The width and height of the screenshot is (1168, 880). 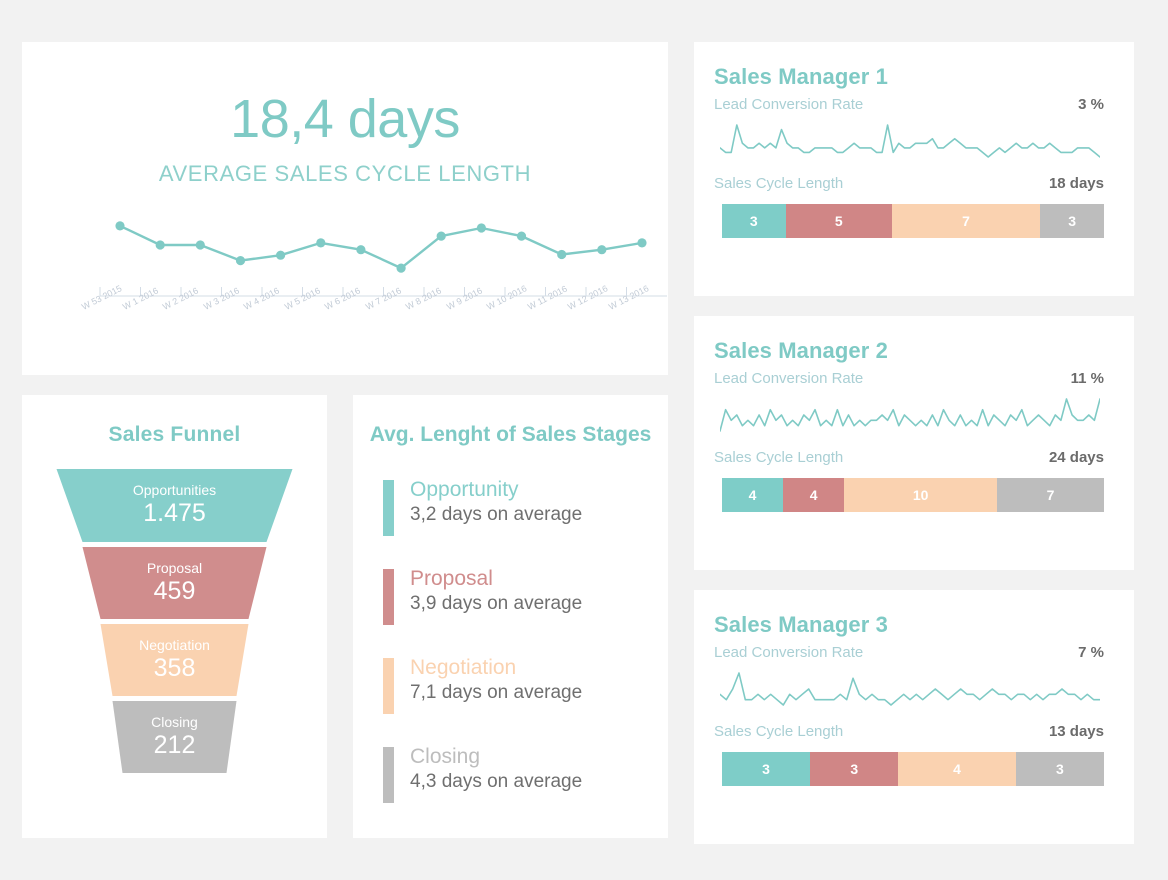 I want to click on segment-bar-part: 10, so click(x=921, y=495).